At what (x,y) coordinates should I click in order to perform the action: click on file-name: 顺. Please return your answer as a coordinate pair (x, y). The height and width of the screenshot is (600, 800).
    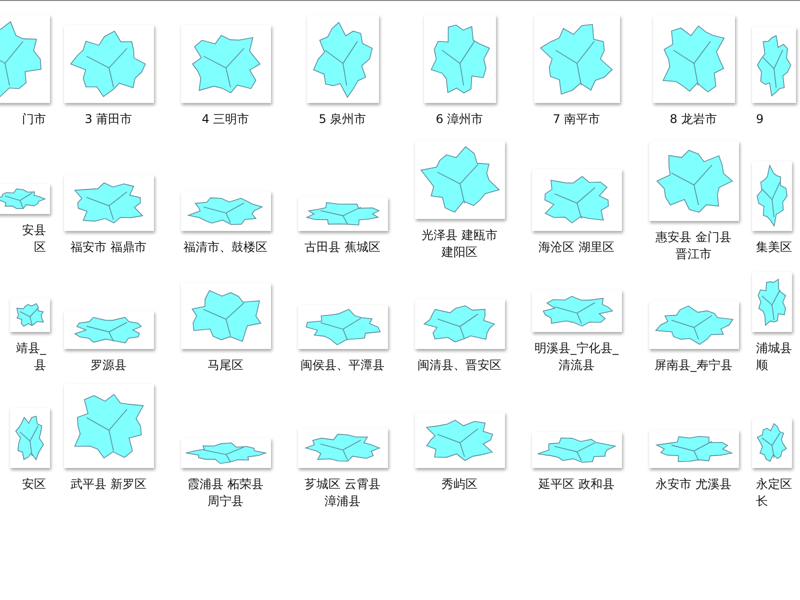
    Looking at the image, I should click on (762, 365).